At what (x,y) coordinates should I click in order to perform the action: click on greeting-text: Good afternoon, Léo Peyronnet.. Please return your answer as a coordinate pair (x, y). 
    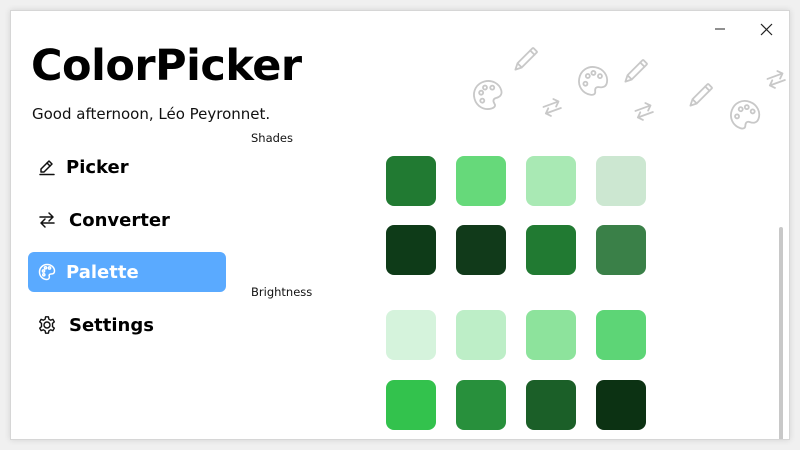
    Looking at the image, I should click on (151, 114).